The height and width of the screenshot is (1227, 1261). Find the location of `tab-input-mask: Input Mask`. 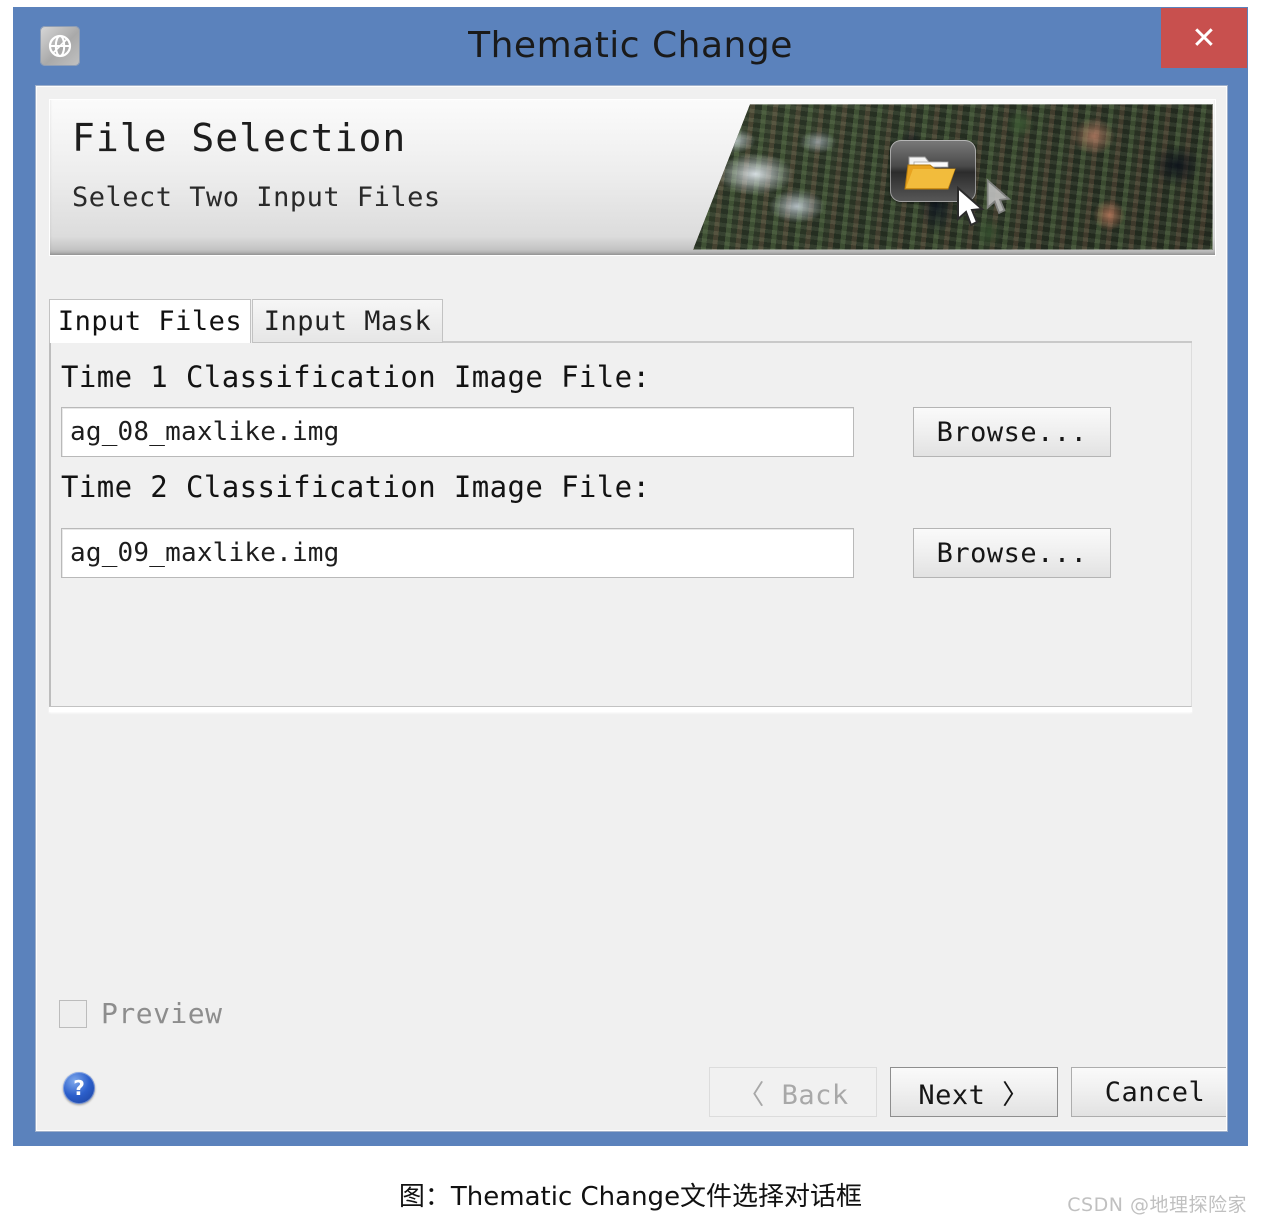

tab-input-mask: Input Mask is located at coordinates (347, 321).